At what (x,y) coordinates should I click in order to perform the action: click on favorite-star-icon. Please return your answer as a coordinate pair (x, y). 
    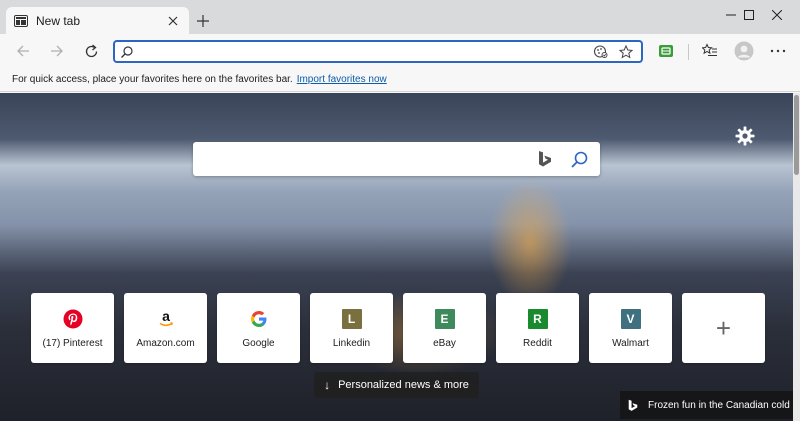
    Looking at the image, I should click on (626, 52).